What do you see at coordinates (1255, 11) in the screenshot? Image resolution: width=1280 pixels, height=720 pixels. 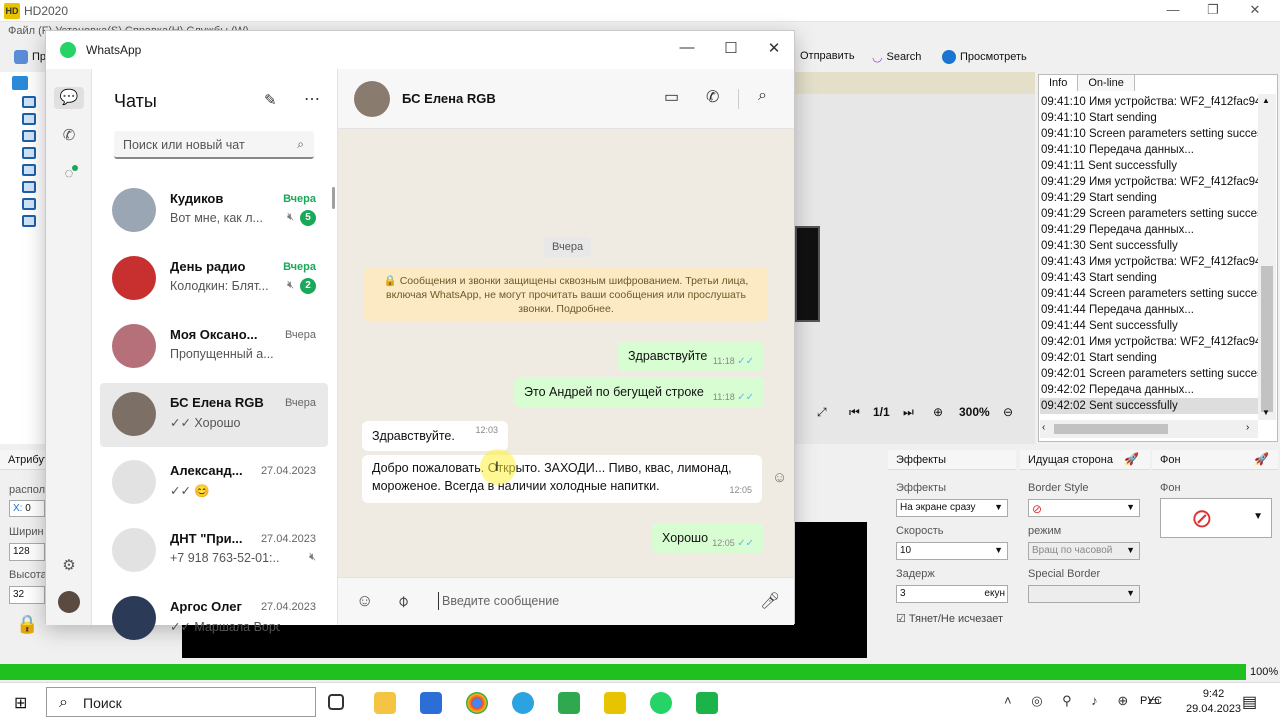 I see `close-icon: ✕` at bounding box center [1255, 11].